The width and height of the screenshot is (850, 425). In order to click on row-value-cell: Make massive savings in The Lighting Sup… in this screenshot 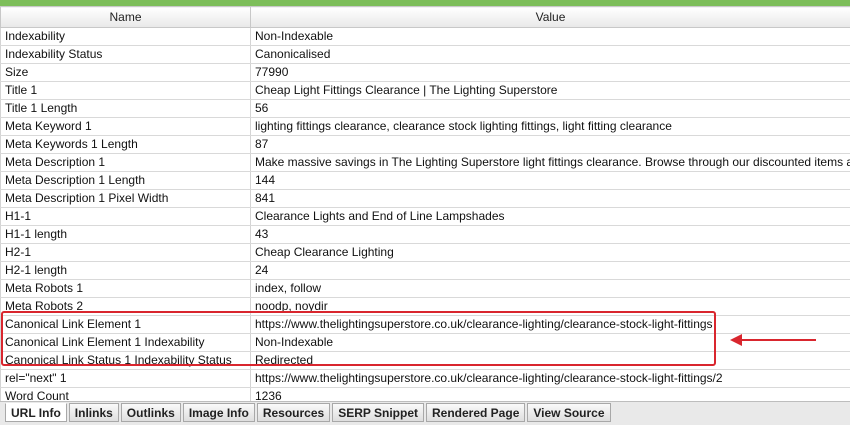, I will do `click(550, 162)`.